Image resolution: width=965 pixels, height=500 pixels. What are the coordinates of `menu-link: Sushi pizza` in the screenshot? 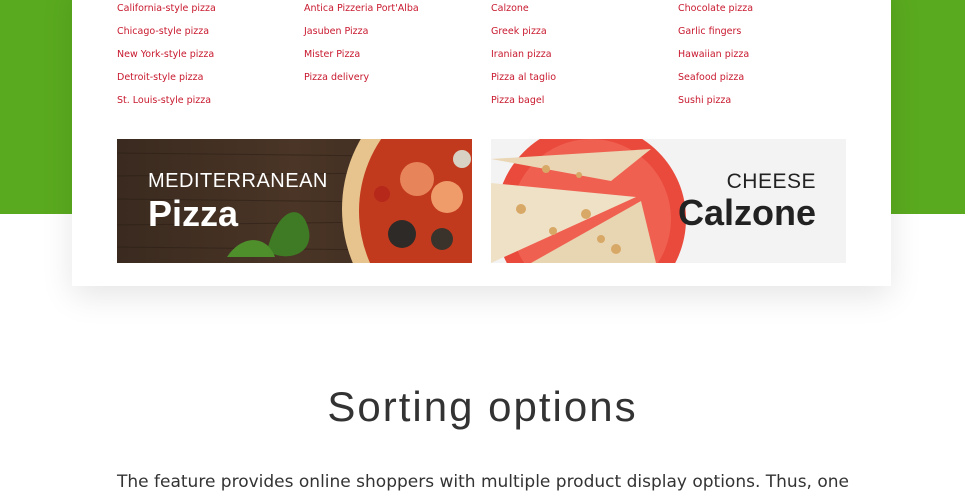 It's located at (768, 103).